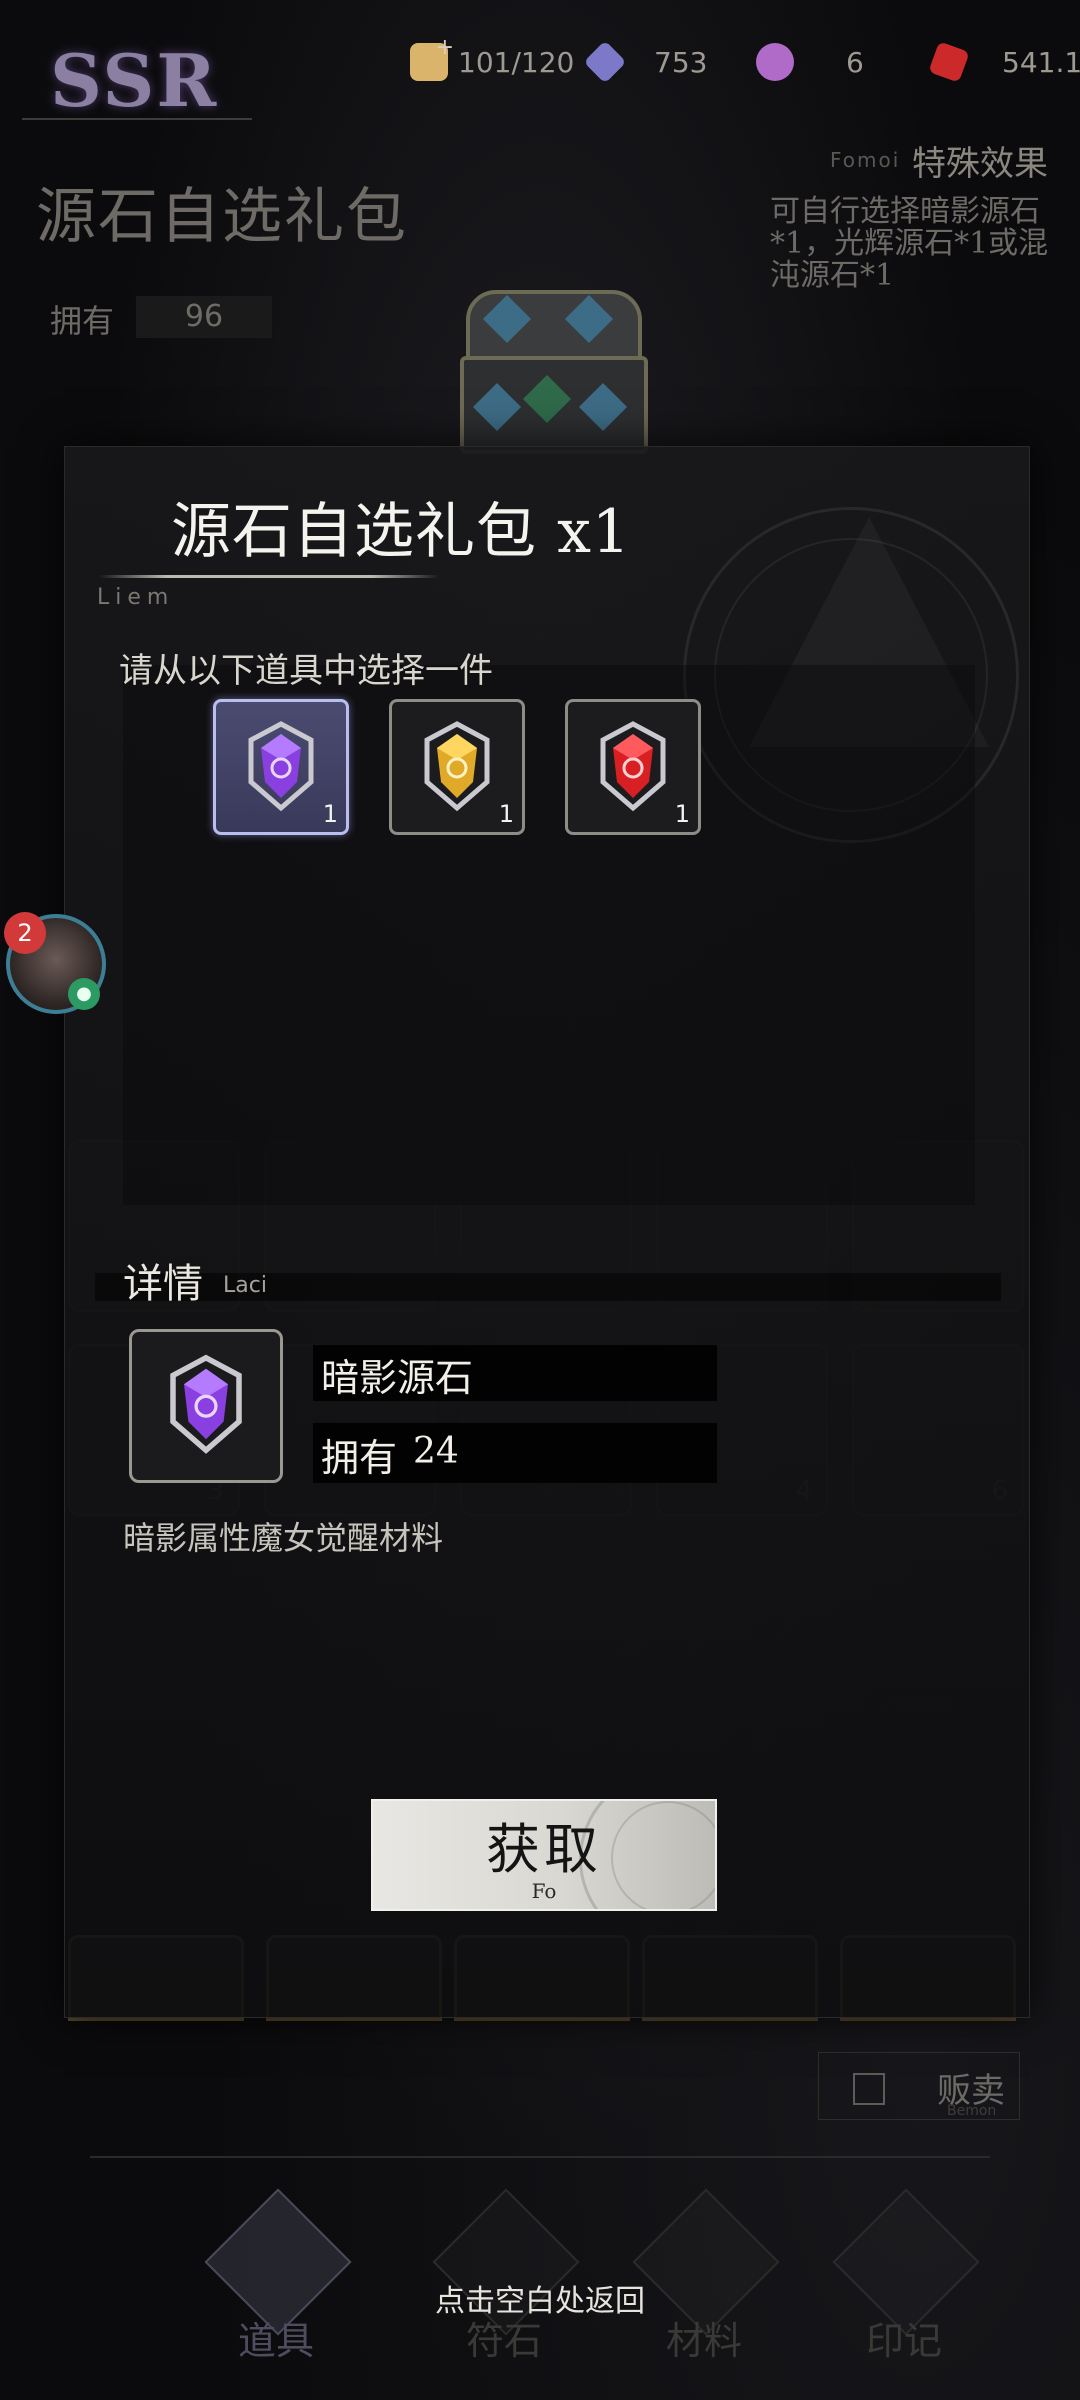 This screenshot has width=1080, height=2400. Describe the element at coordinates (972, 2111) in the screenshot. I see `sell-sublabel: Bemon` at that location.